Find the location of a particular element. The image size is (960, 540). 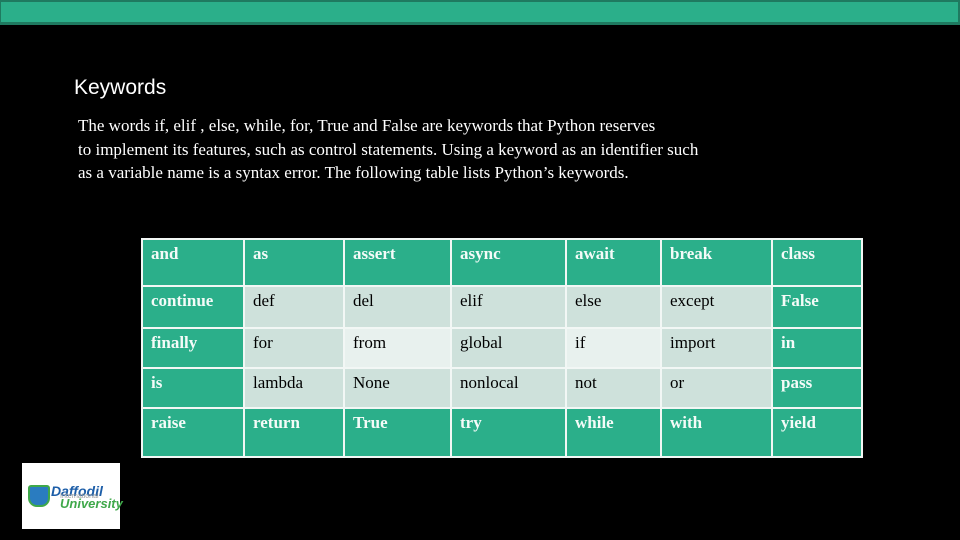

keyword-cell: from is located at coordinates (397, 348).